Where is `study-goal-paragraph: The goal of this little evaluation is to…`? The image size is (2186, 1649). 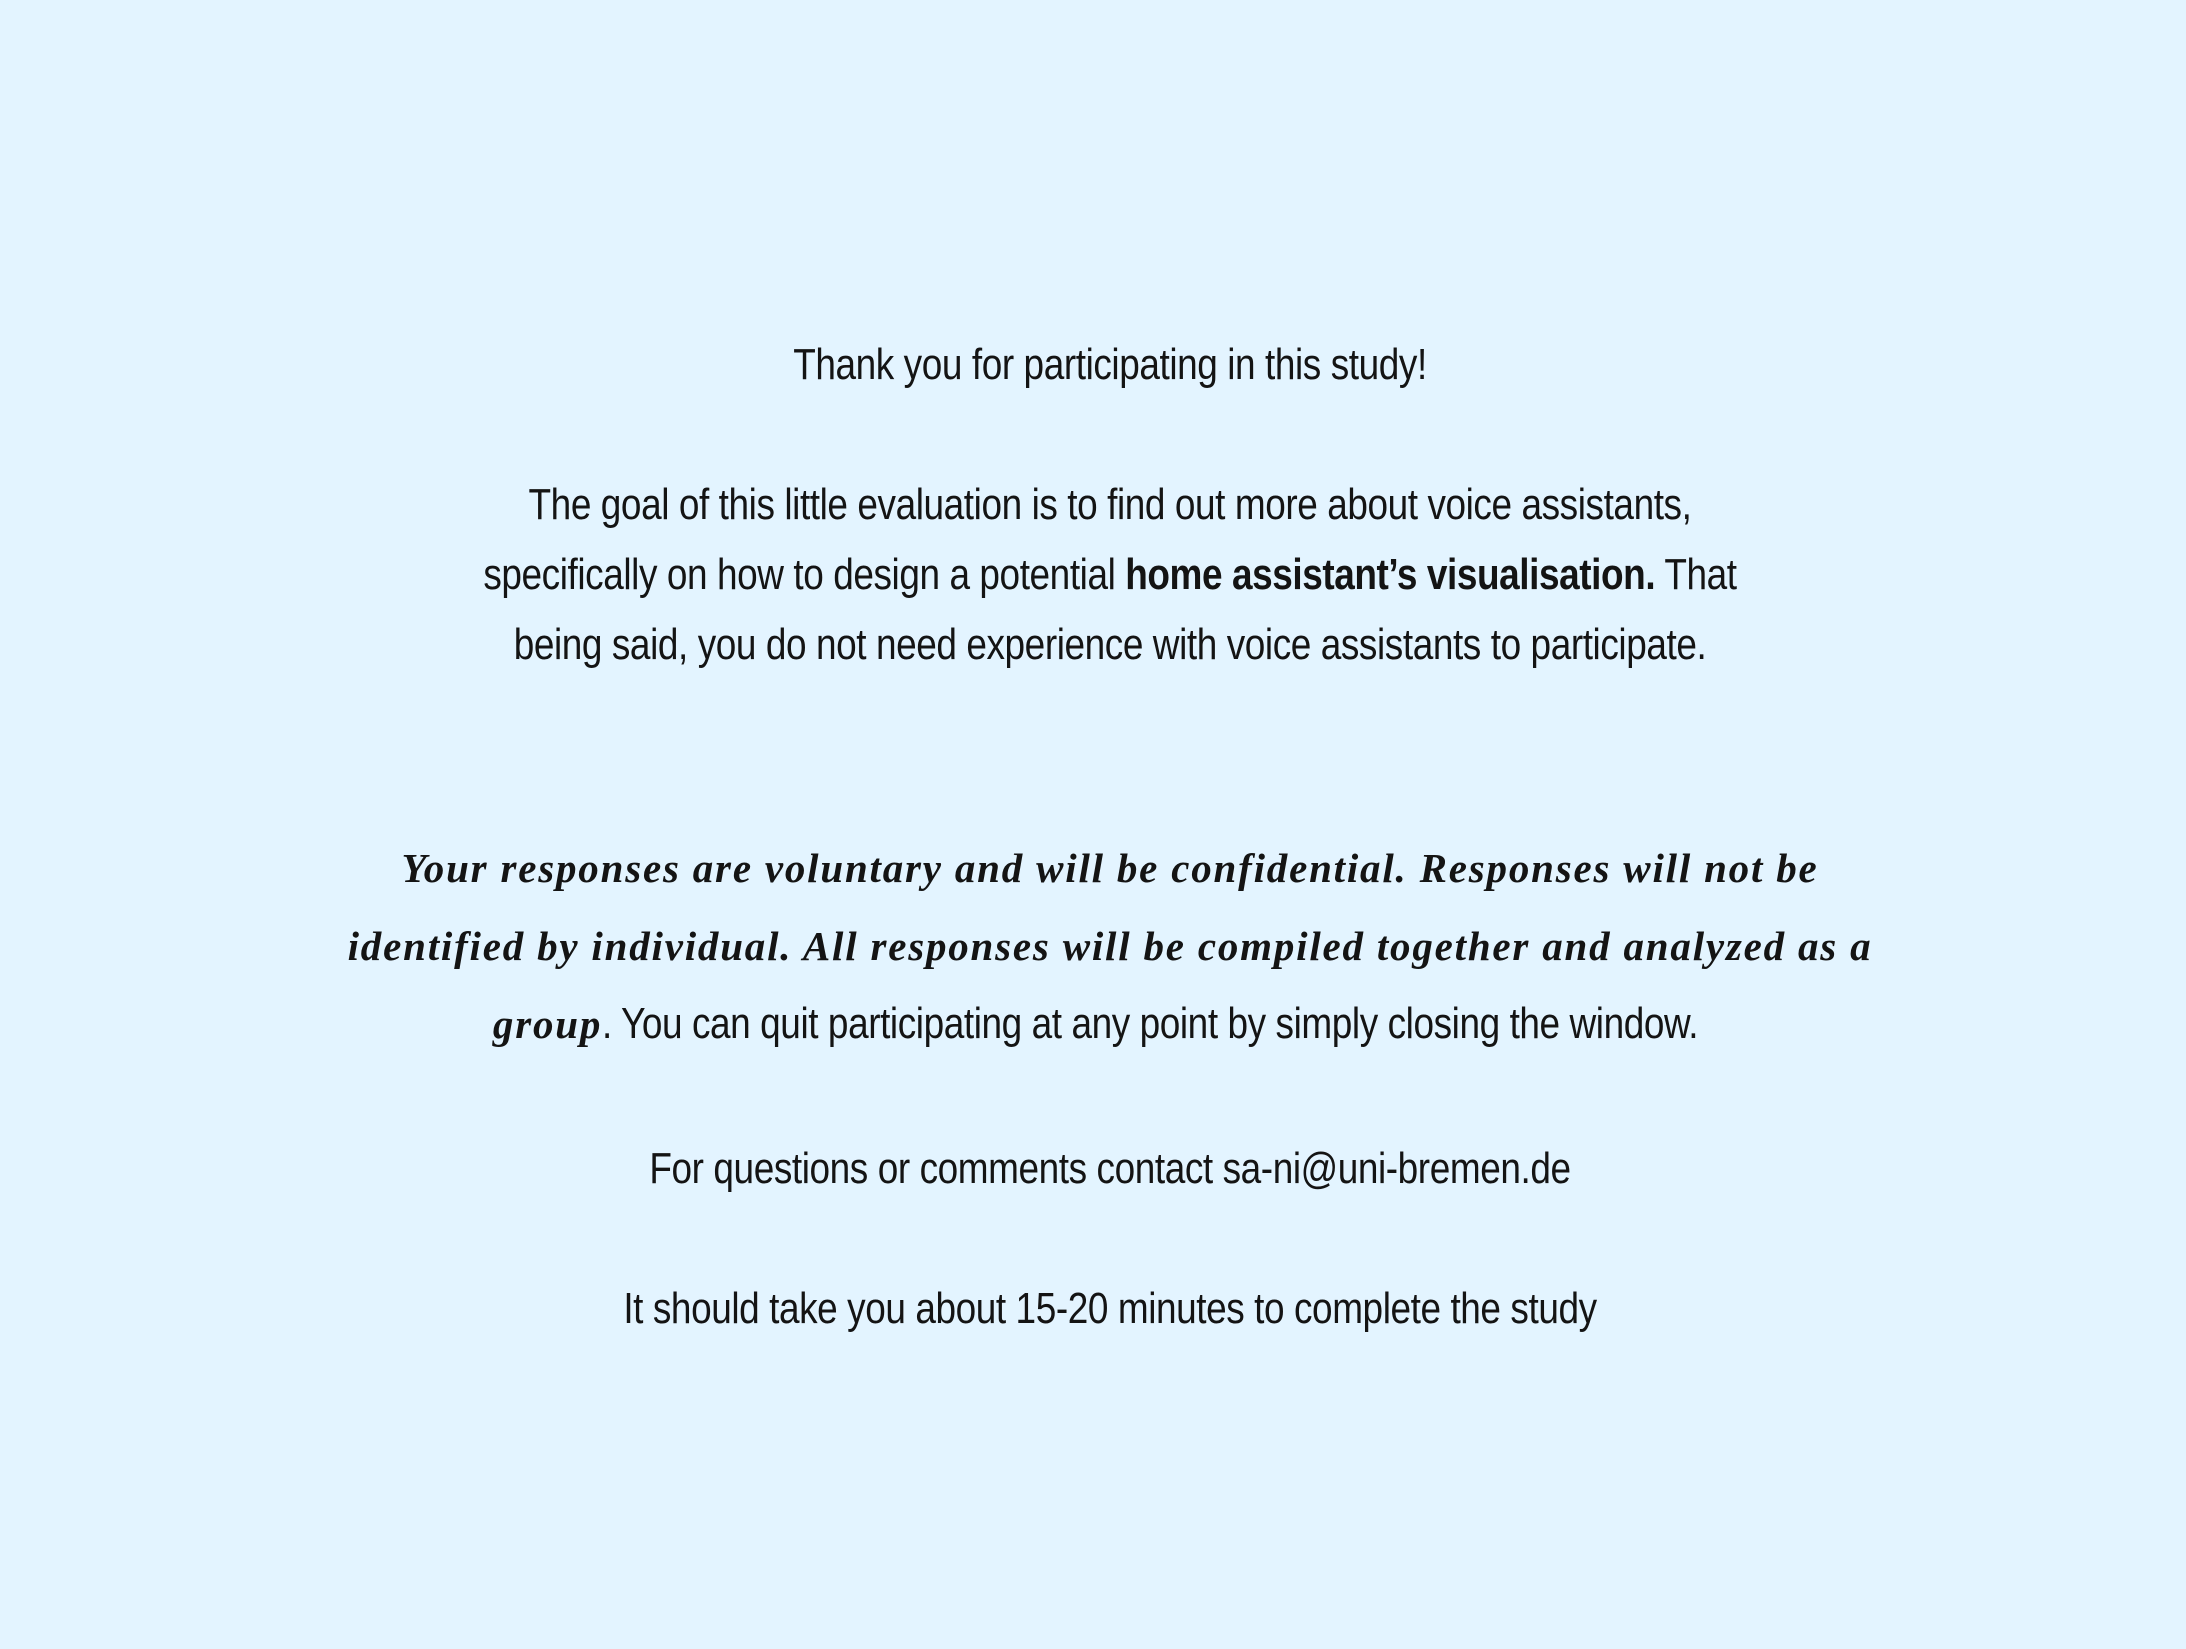 study-goal-paragraph: The goal of this little evaluation is to… is located at coordinates (1110, 575).